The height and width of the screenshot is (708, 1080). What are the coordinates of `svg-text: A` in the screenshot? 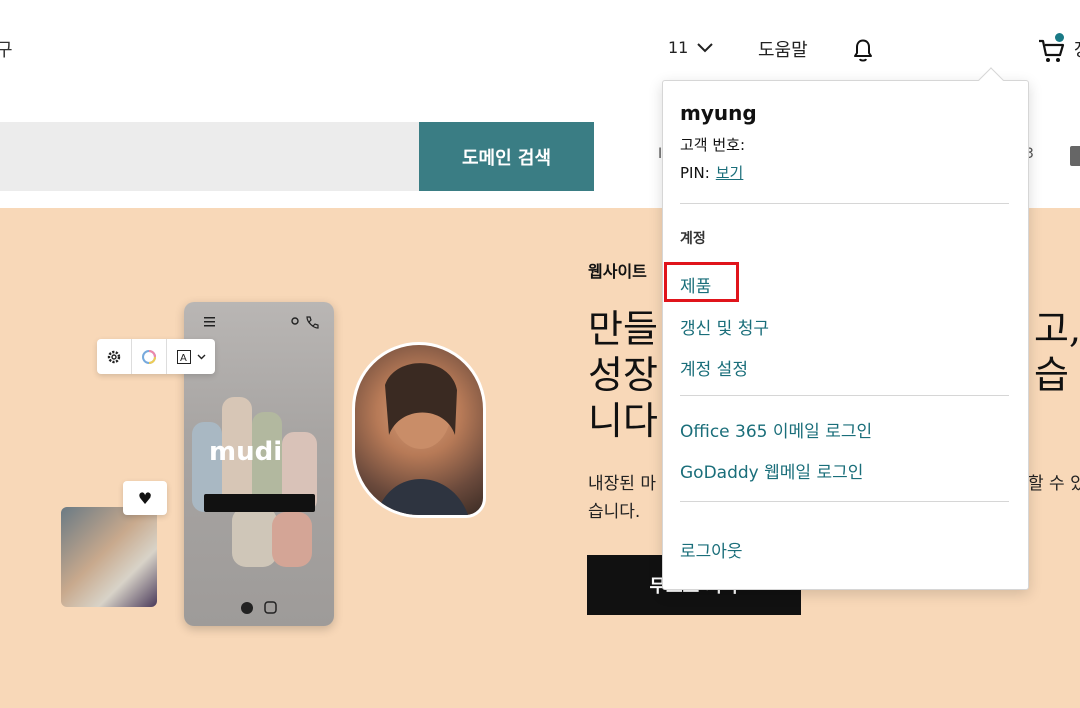 It's located at (183, 358).